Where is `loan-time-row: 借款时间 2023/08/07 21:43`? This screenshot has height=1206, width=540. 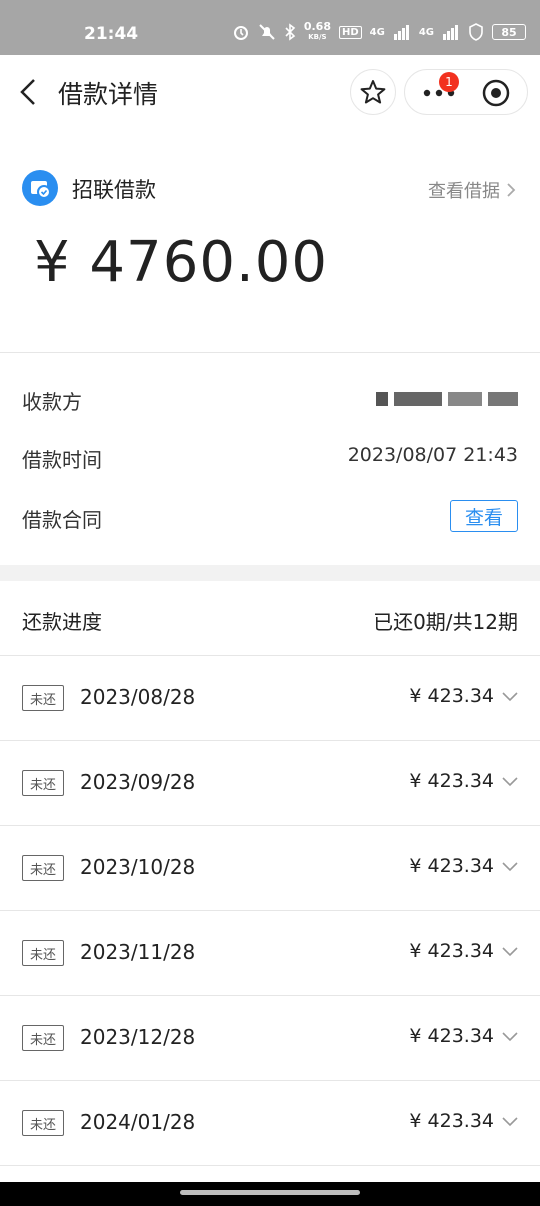 loan-time-row: 借款时间 2023/08/07 21:43 is located at coordinates (270, 456).